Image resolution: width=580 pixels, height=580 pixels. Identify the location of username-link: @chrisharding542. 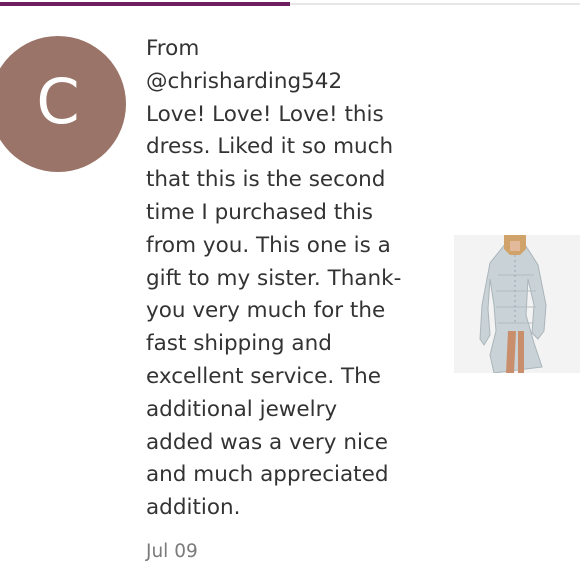
(291, 82).